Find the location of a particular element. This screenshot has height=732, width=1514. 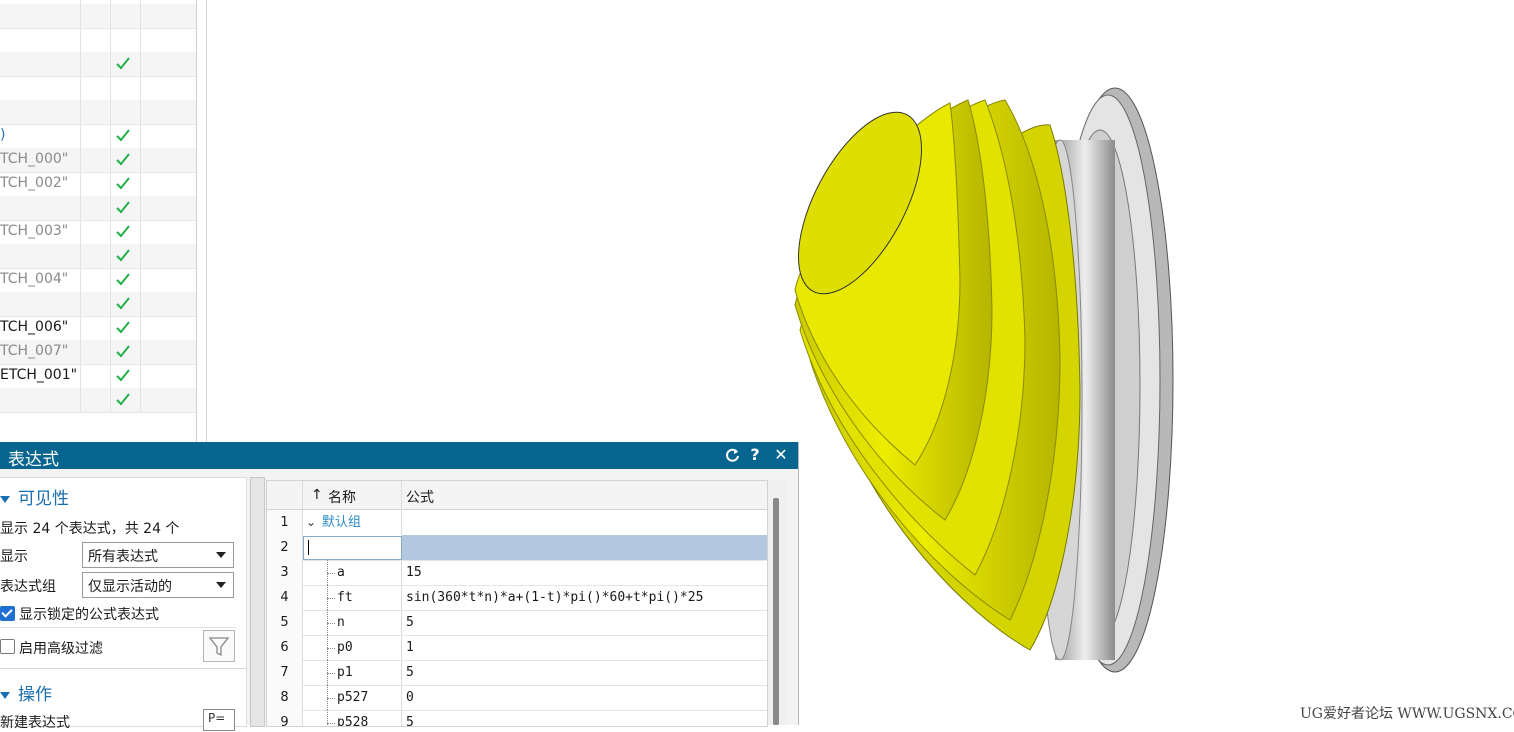

expression-formula: 1 is located at coordinates (410, 647).